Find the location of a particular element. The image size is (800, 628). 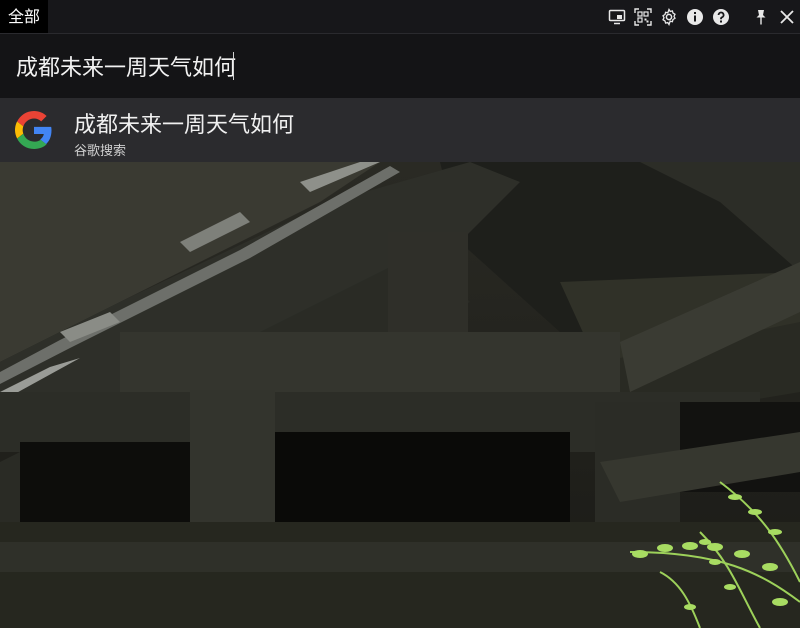

qr-scan-icon is located at coordinates (643, 16).